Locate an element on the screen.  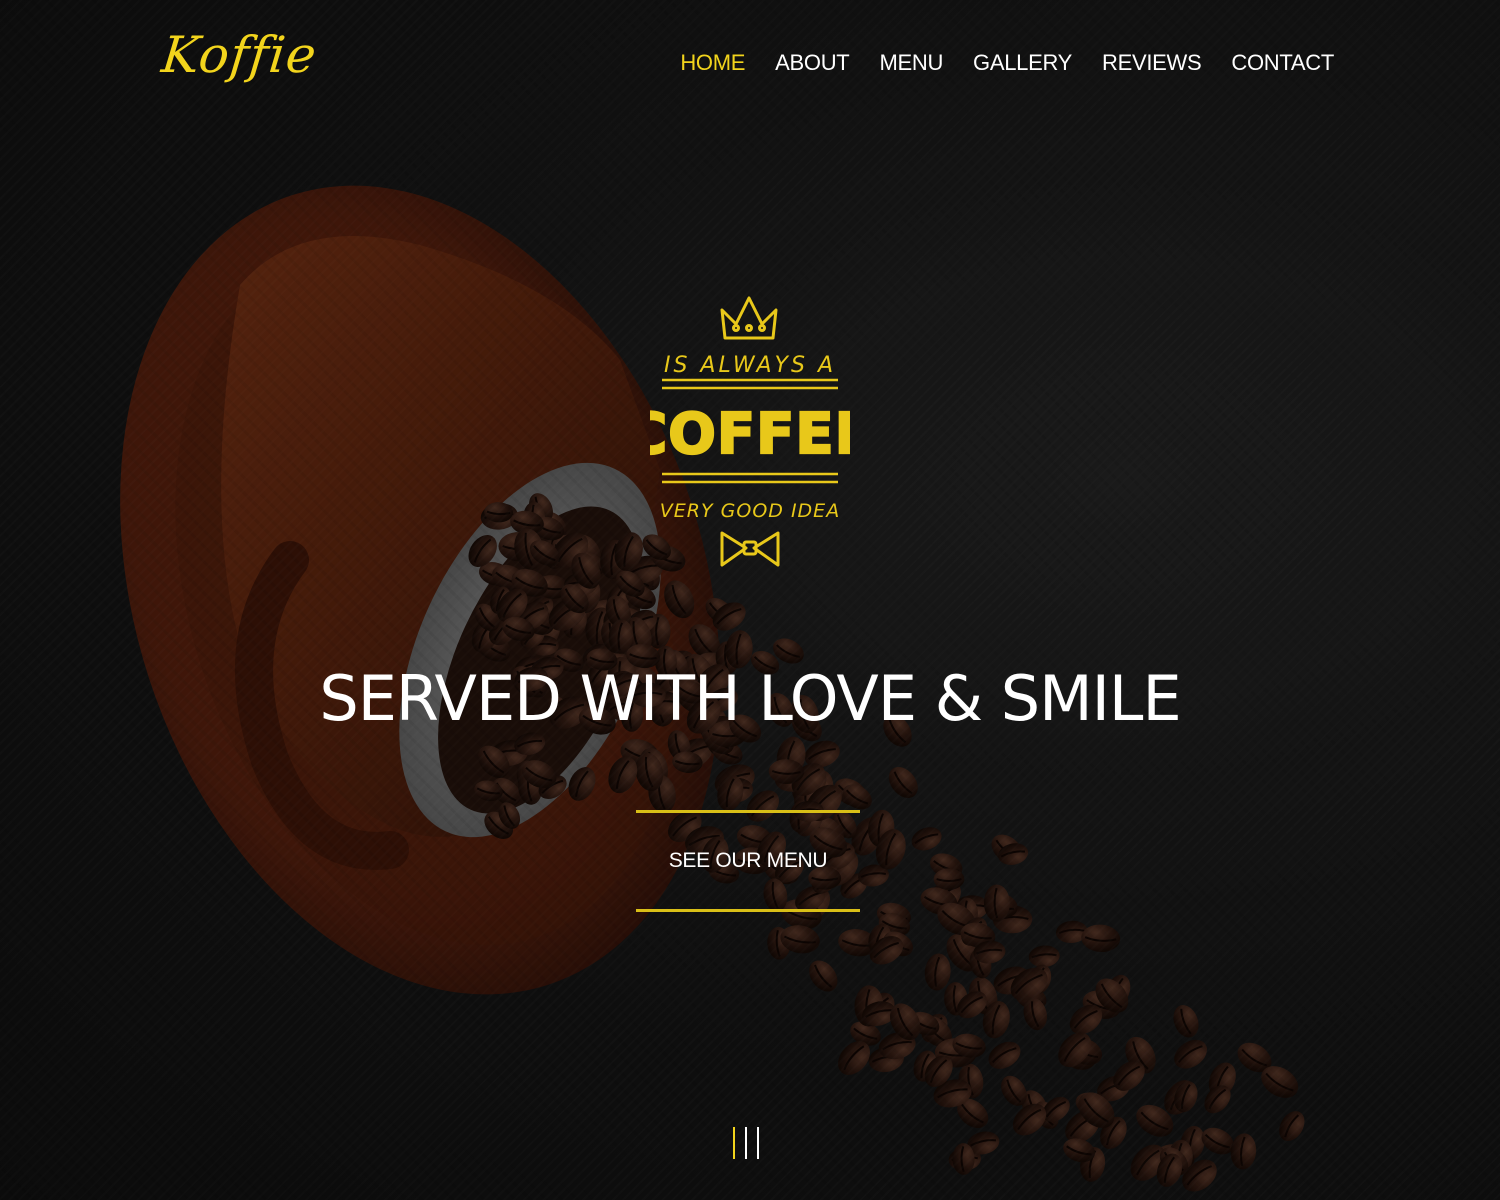
coffee-badge: IS ALWAYS A COFFEE VERY GOOD IDEA is located at coordinates (750, 431).